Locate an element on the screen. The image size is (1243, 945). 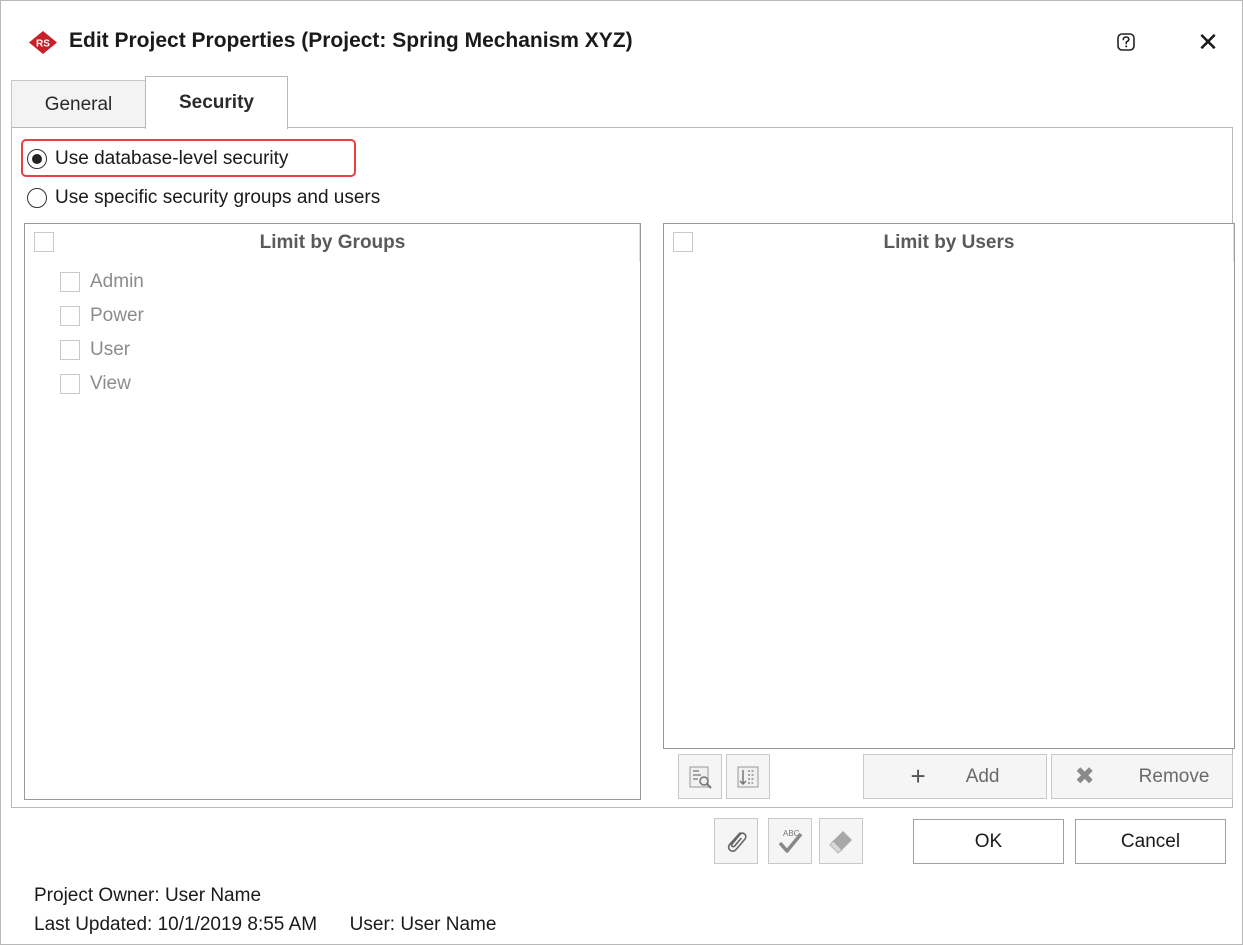
cancel-button: Cancel is located at coordinates (1150, 841).